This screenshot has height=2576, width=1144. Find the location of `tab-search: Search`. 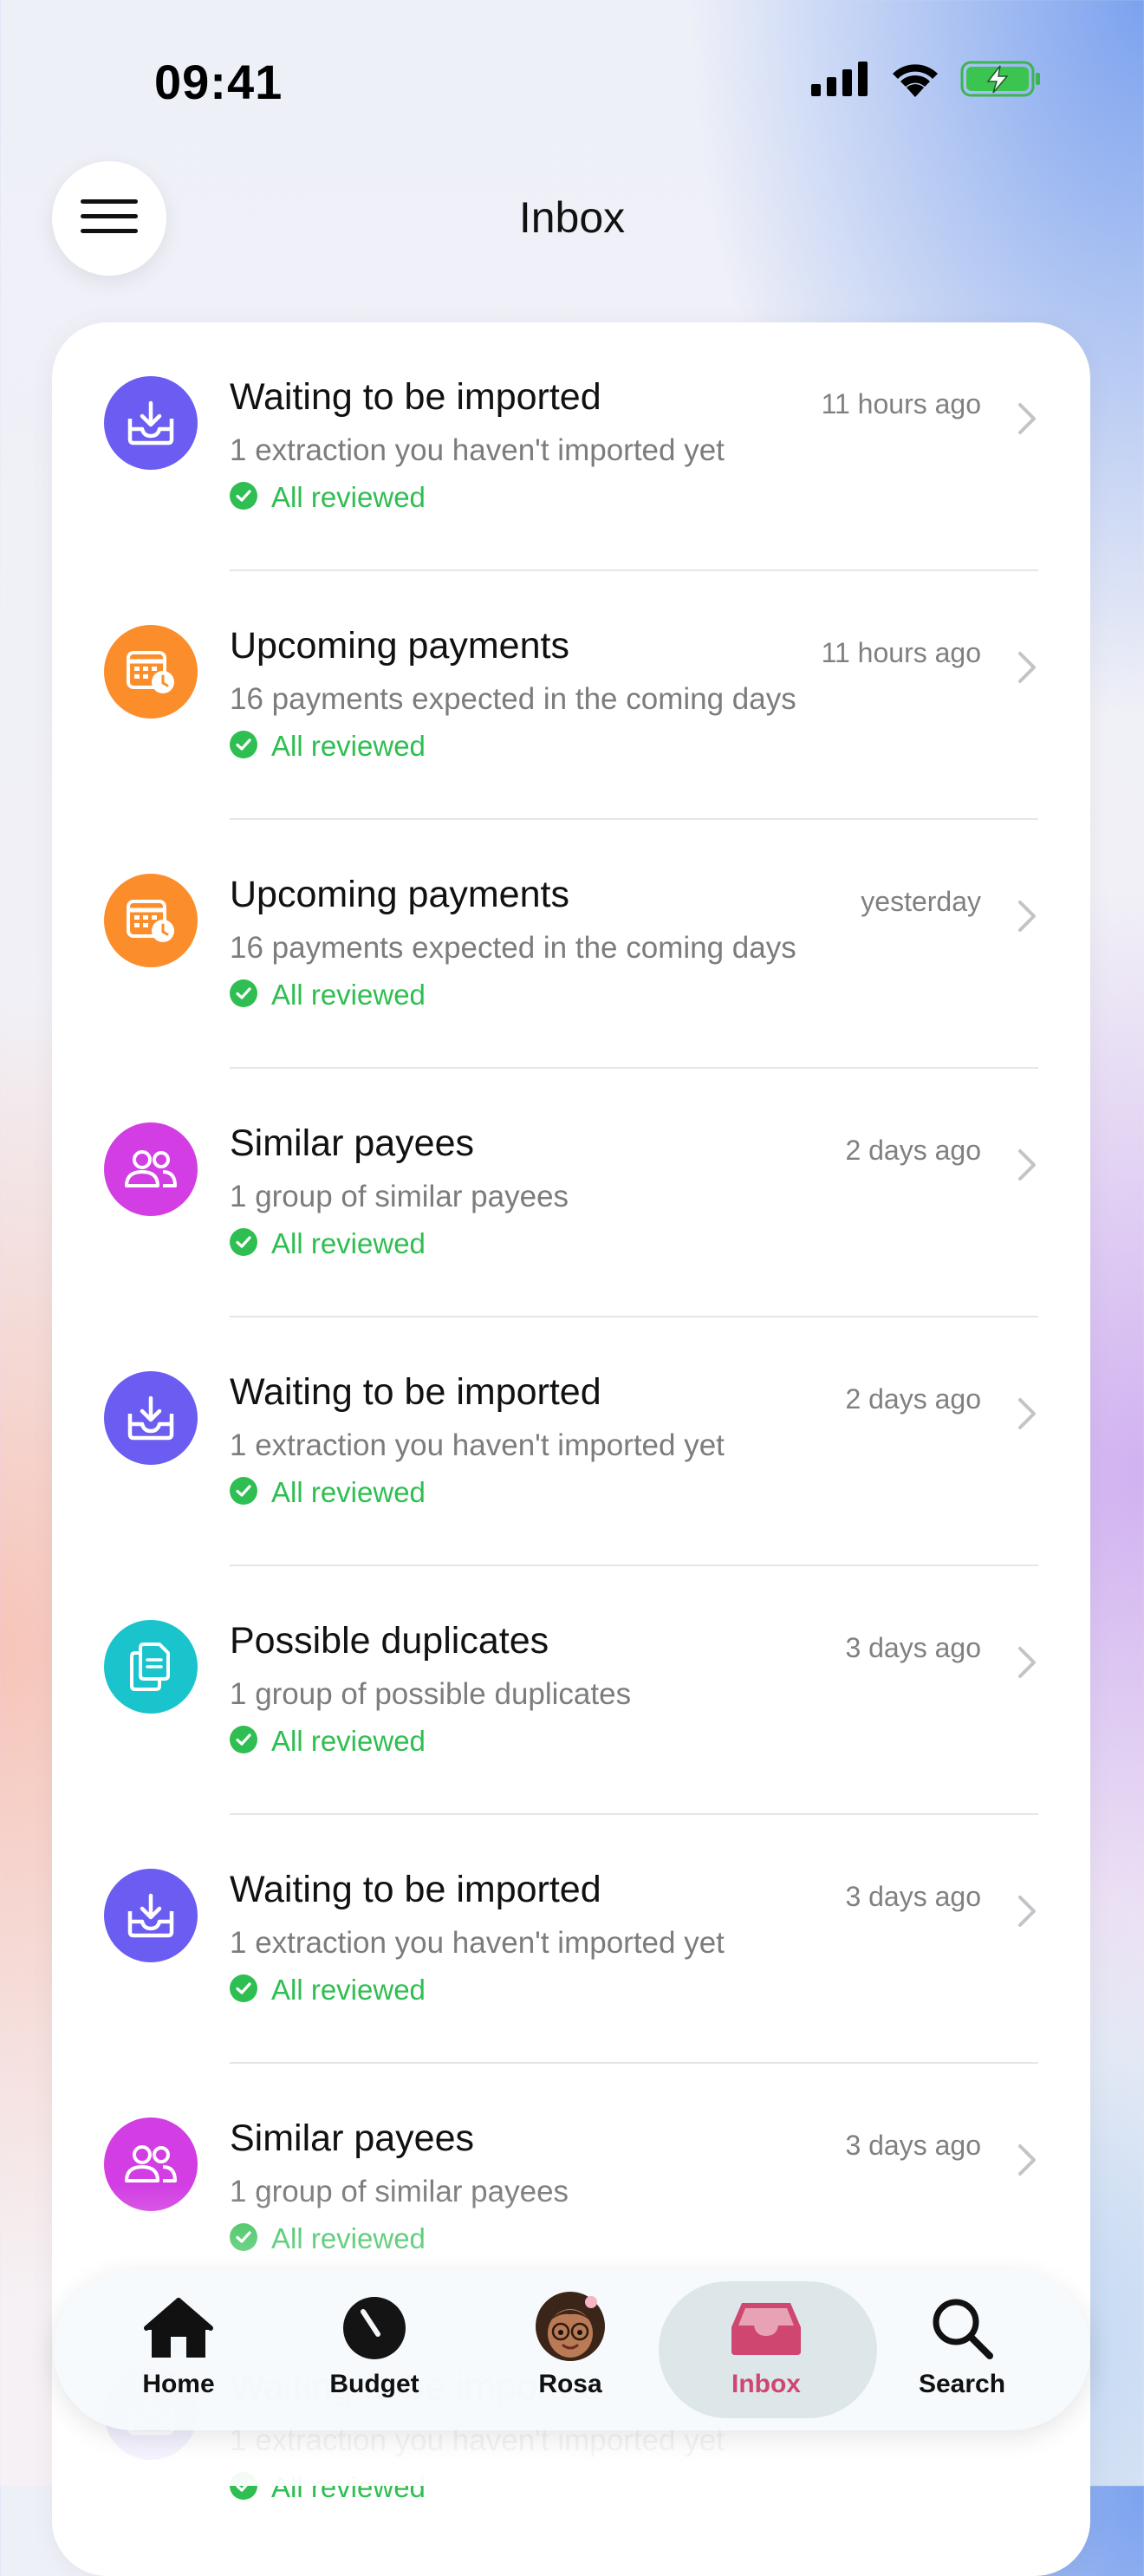

tab-search: Search is located at coordinates (962, 2349).